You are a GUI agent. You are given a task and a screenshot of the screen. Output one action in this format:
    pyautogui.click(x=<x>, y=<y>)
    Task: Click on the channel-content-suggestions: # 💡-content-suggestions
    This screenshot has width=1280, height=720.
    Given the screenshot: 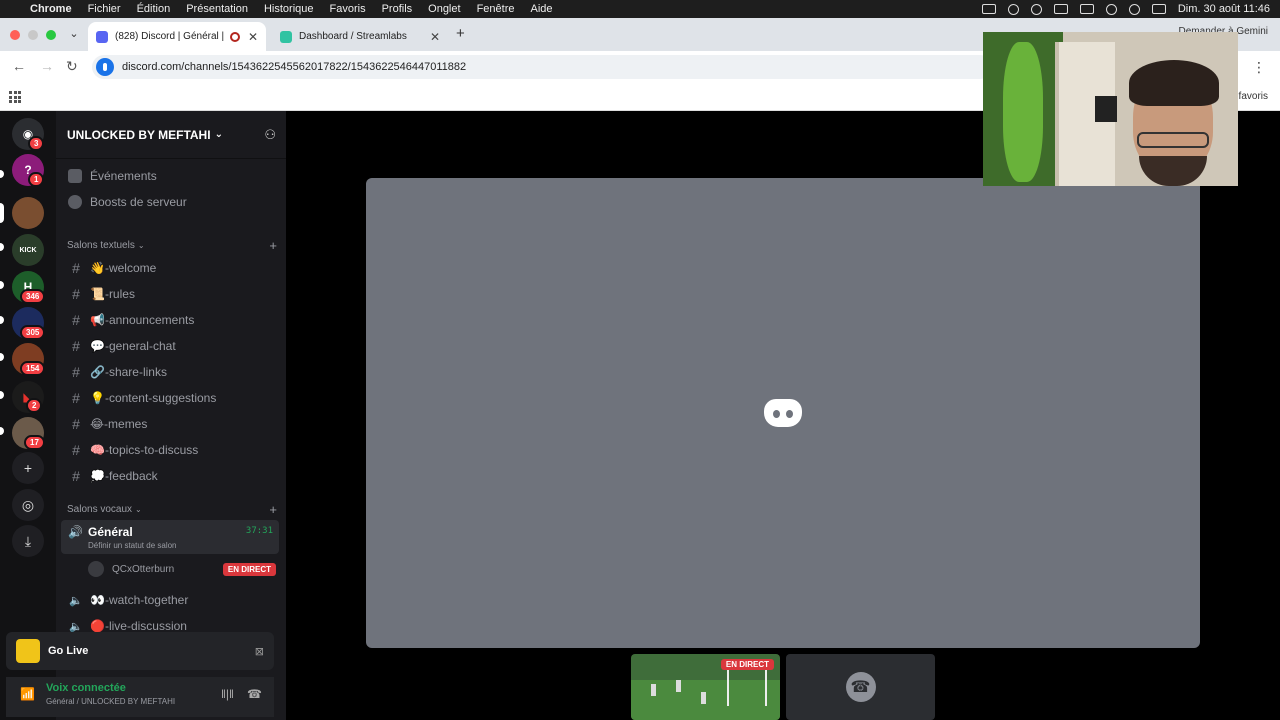 What is the action you would take?
    pyautogui.click(x=172, y=398)
    